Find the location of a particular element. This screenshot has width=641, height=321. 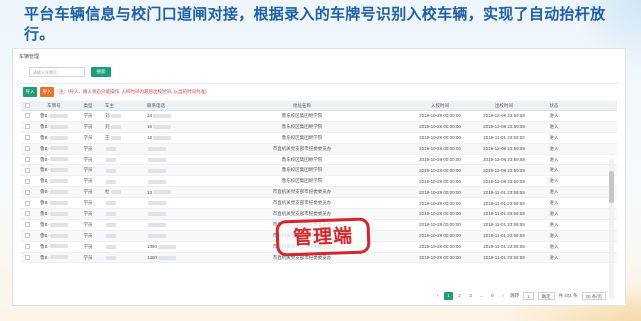

confirm-page-button: 确定 is located at coordinates (546, 296).